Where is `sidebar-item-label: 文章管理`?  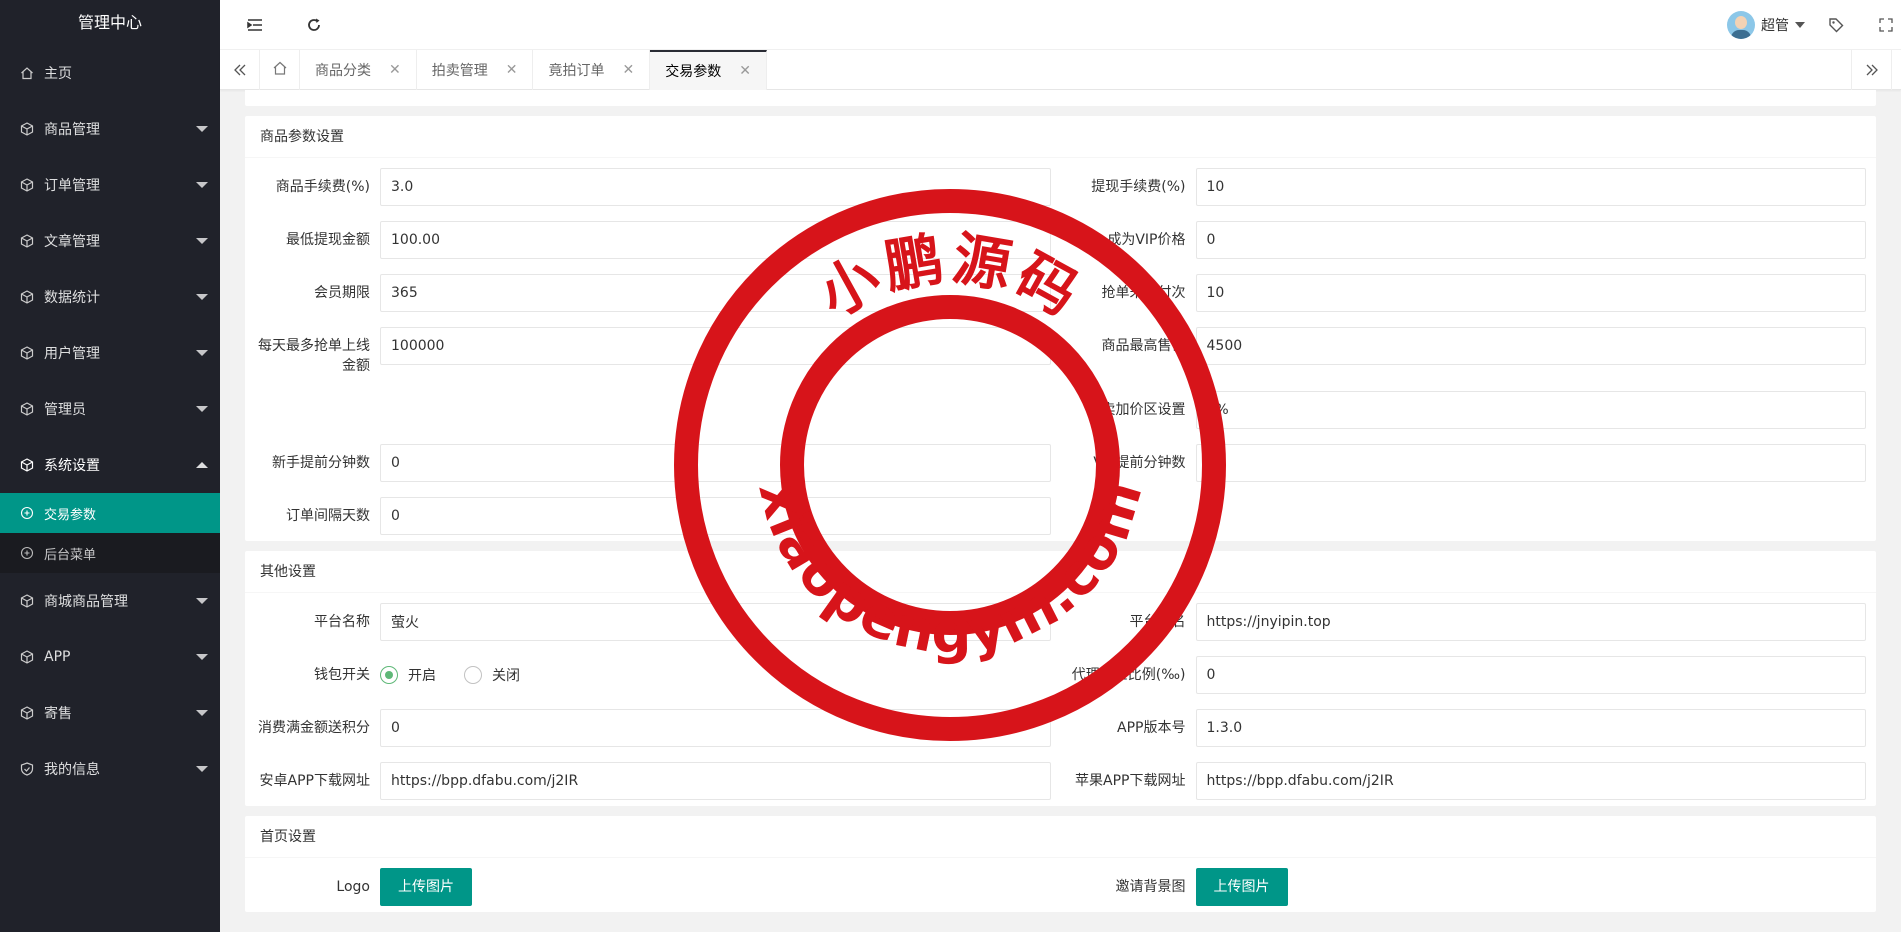 sidebar-item-label: 文章管理 is located at coordinates (72, 242).